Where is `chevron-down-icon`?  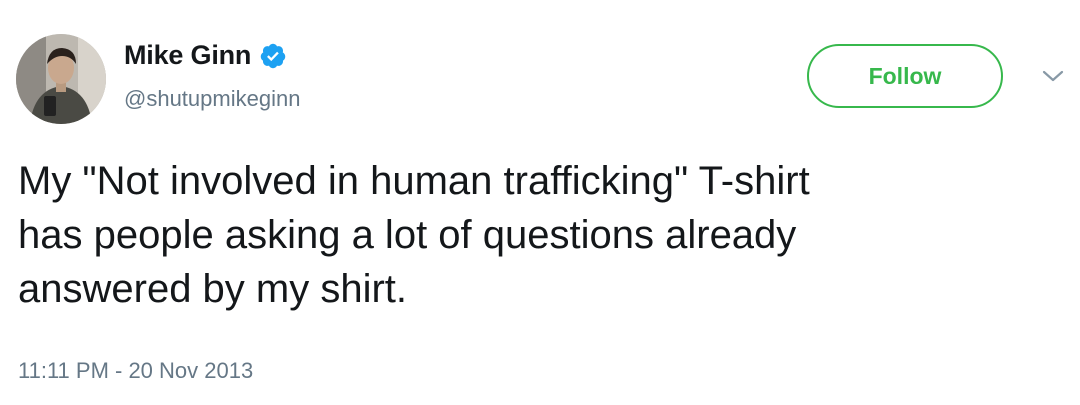
chevron-down-icon is located at coordinates (1053, 76).